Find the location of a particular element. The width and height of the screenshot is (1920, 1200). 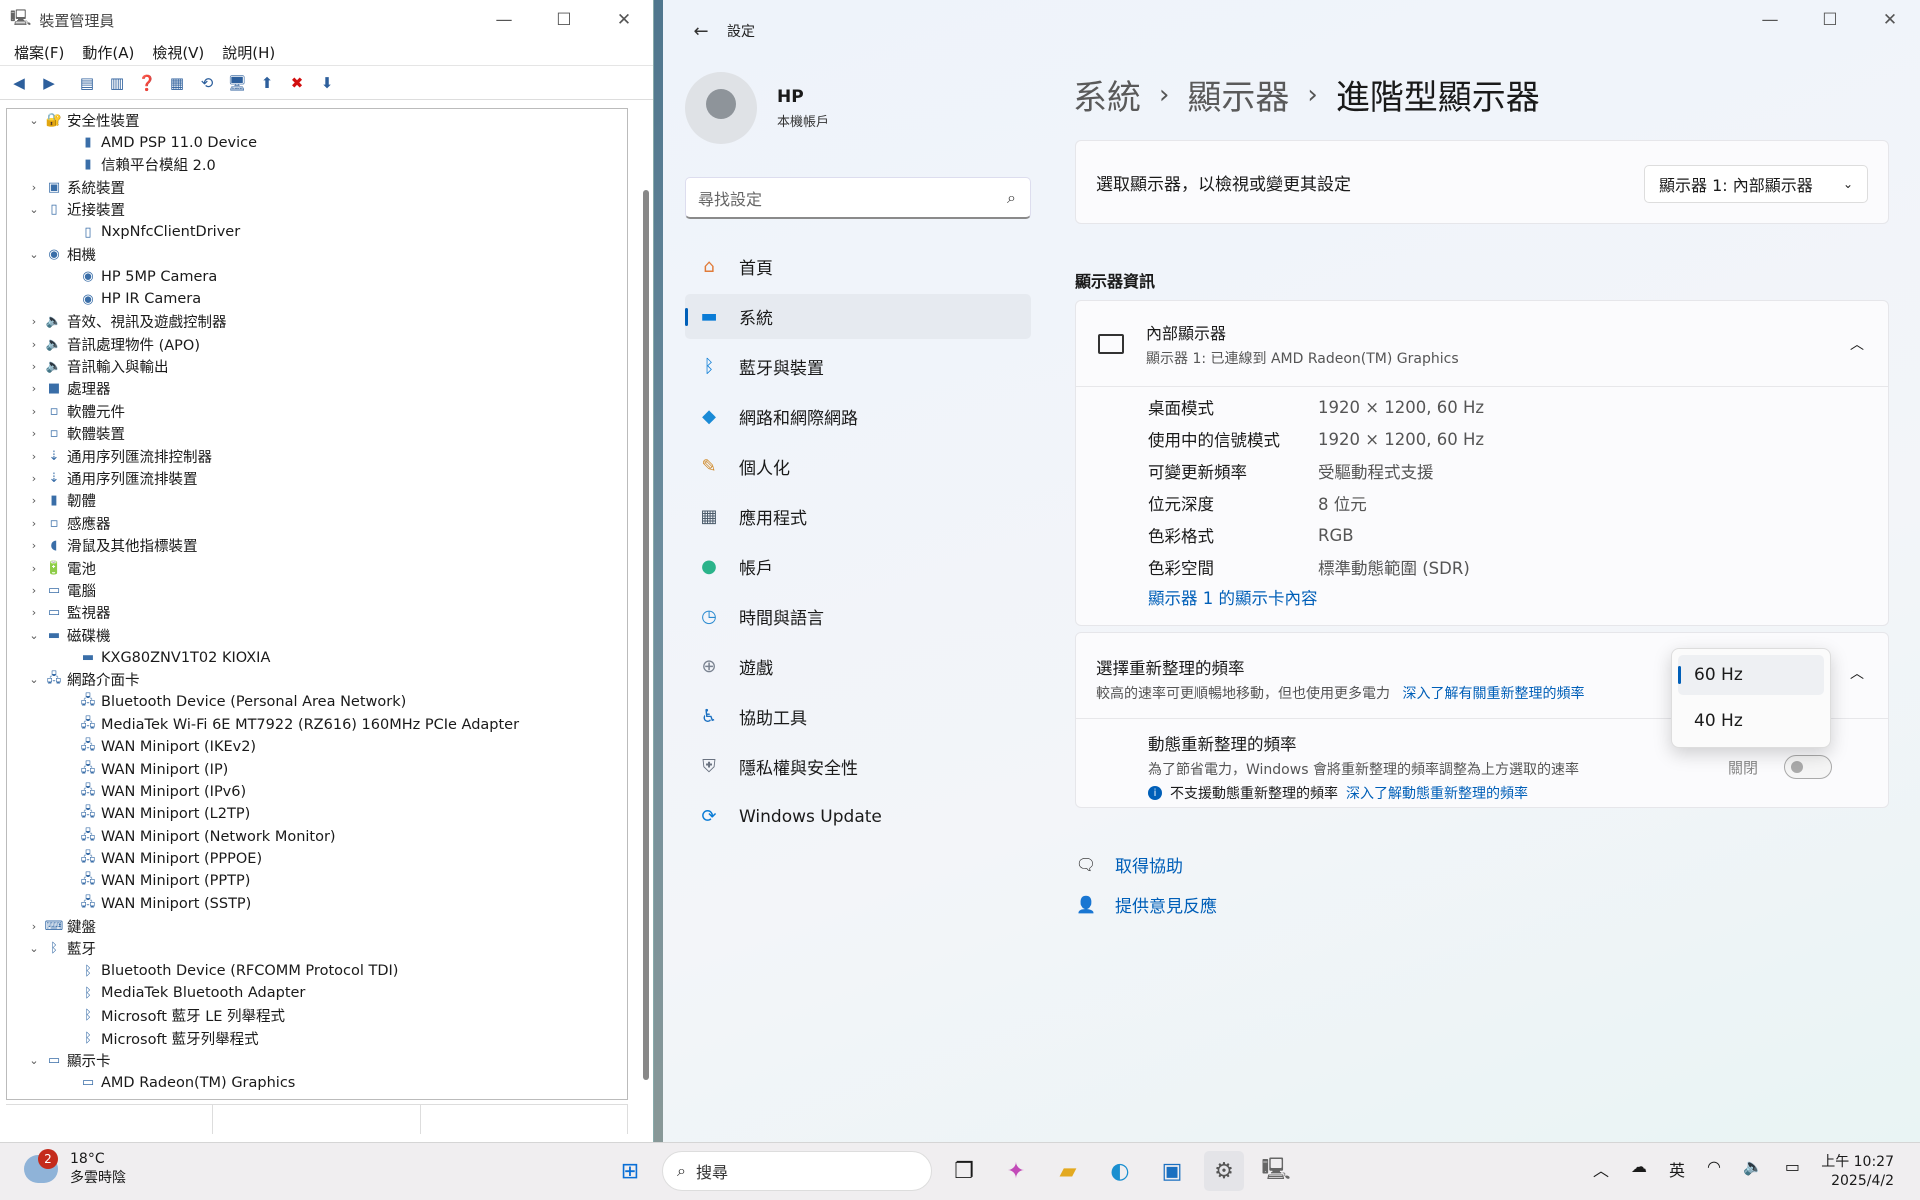

dm-titlebar: 🖳 裝置管理員 — ☐ ✕ is located at coordinates (326, 20).